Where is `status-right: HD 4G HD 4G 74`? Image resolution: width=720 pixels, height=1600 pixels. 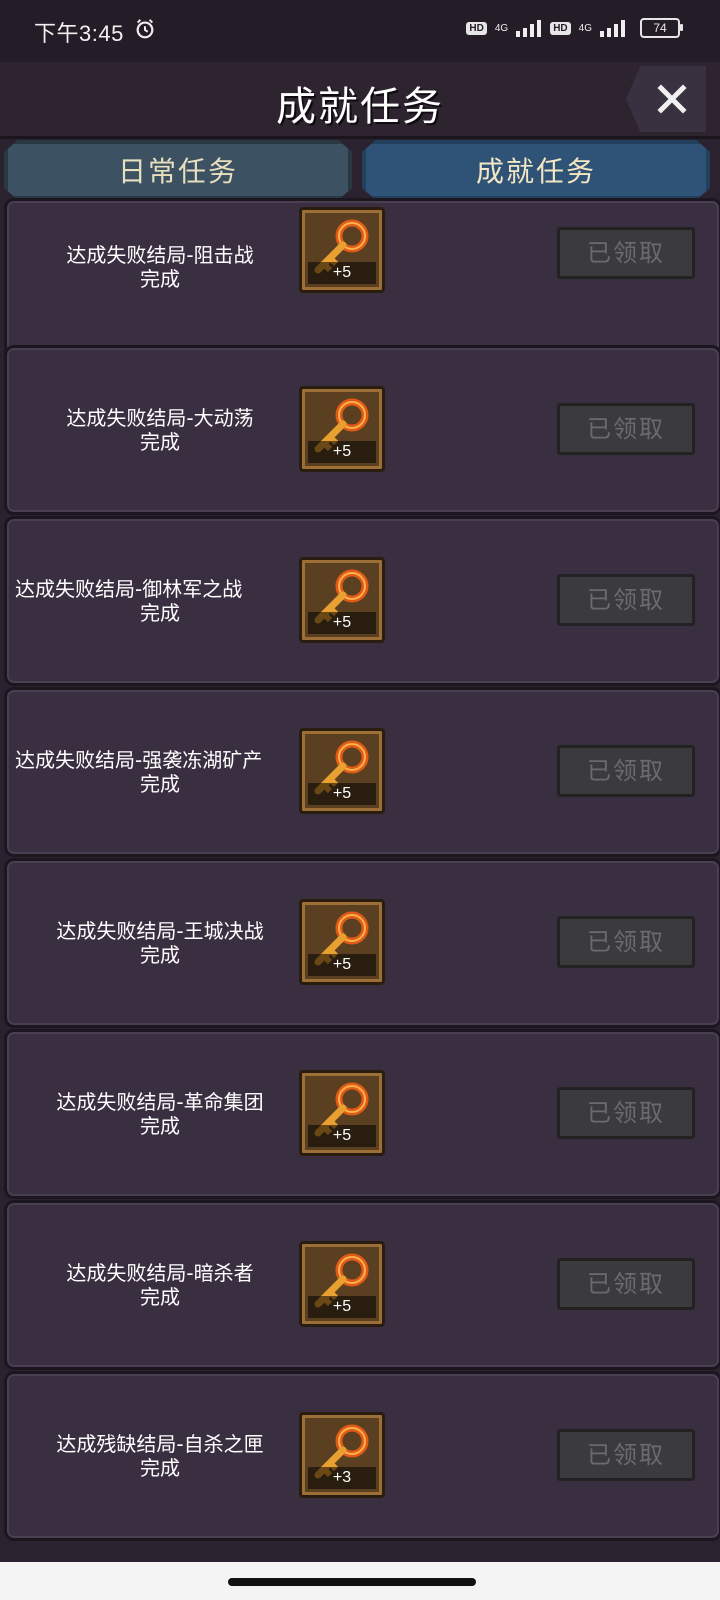
status-right: HD 4G HD 4G 74 is located at coordinates (574, 28).